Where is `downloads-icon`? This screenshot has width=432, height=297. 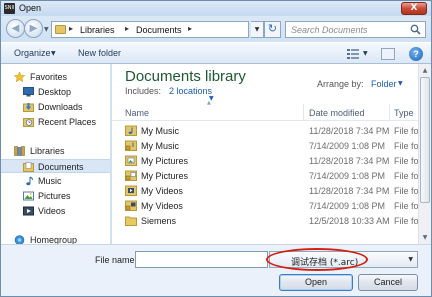 downloads-icon is located at coordinates (28, 107).